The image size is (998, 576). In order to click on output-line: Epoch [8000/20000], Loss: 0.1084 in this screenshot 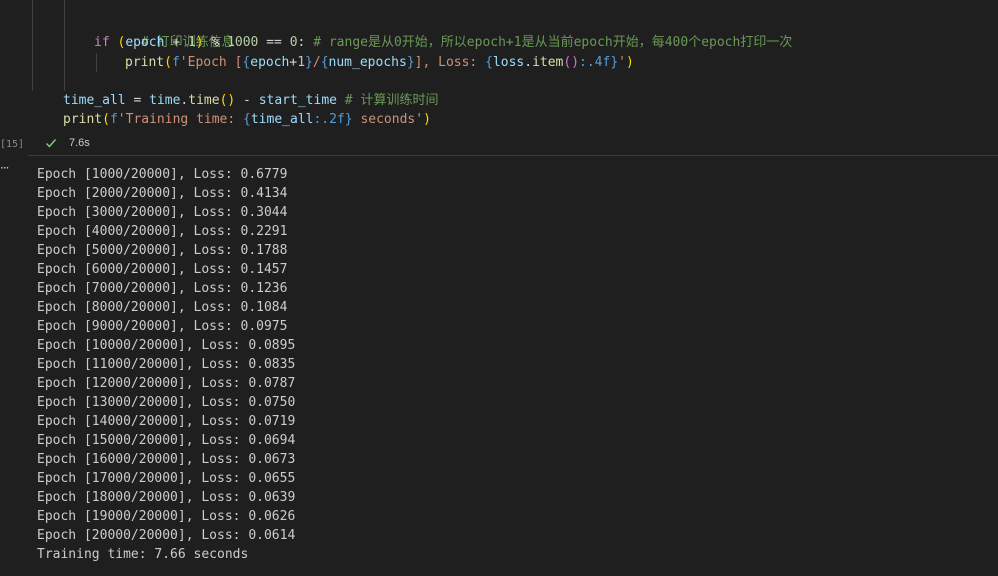, I will do `click(162, 307)`.